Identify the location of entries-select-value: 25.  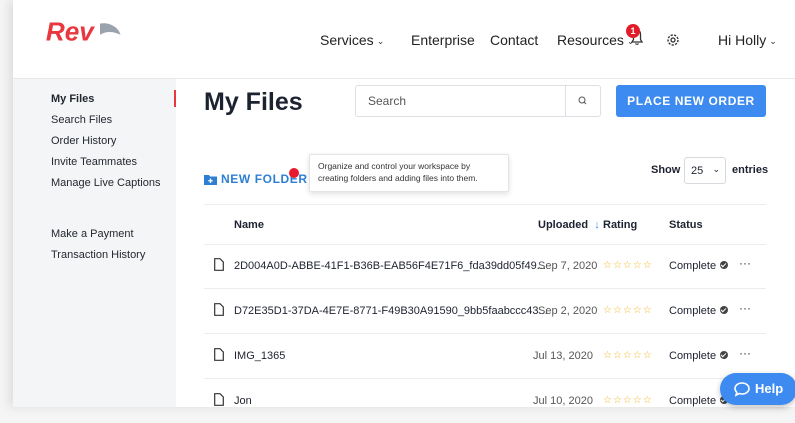
(697, 171).